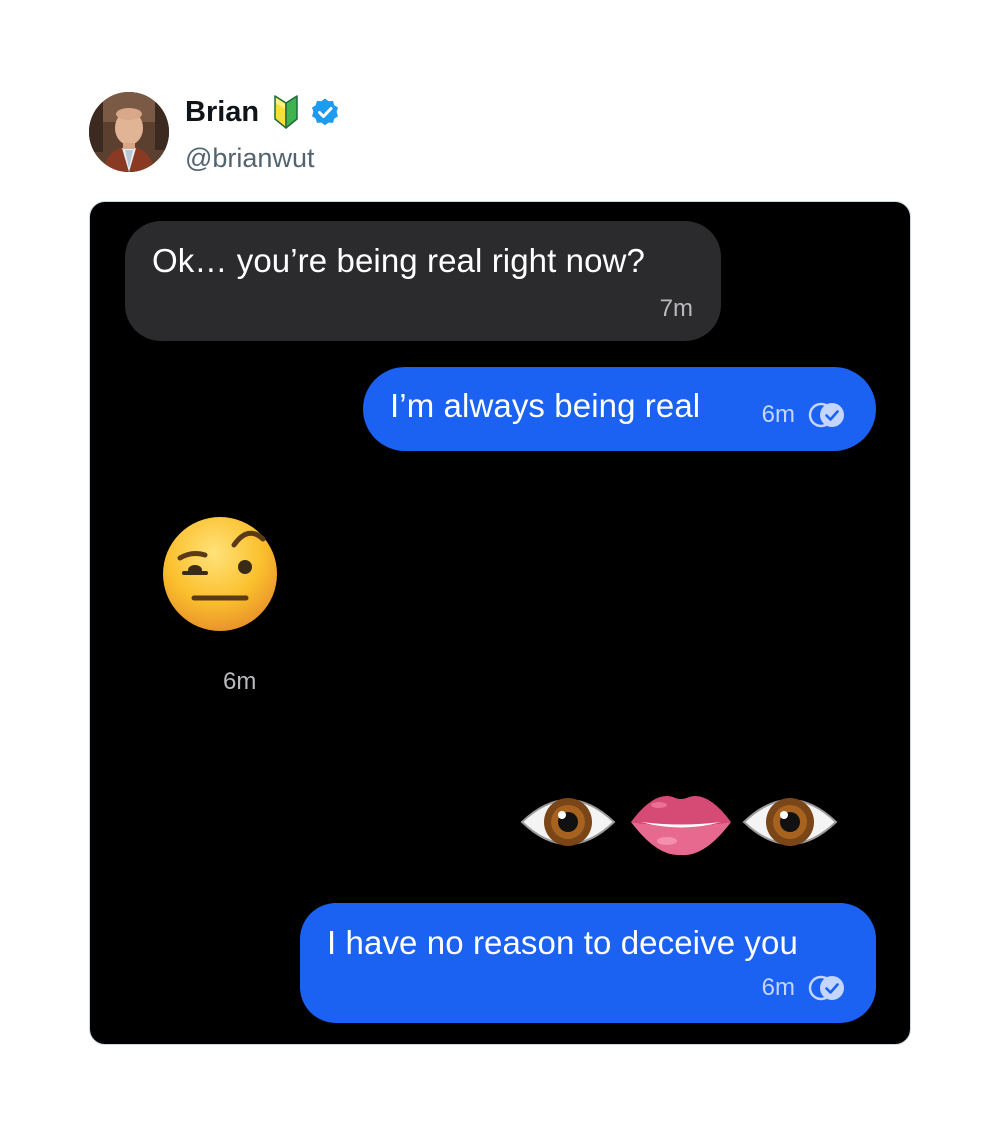 Image resolution: width=1000 pixels, height=1136 pixels. I want to click on message-time: 7m, so click(676, 308).